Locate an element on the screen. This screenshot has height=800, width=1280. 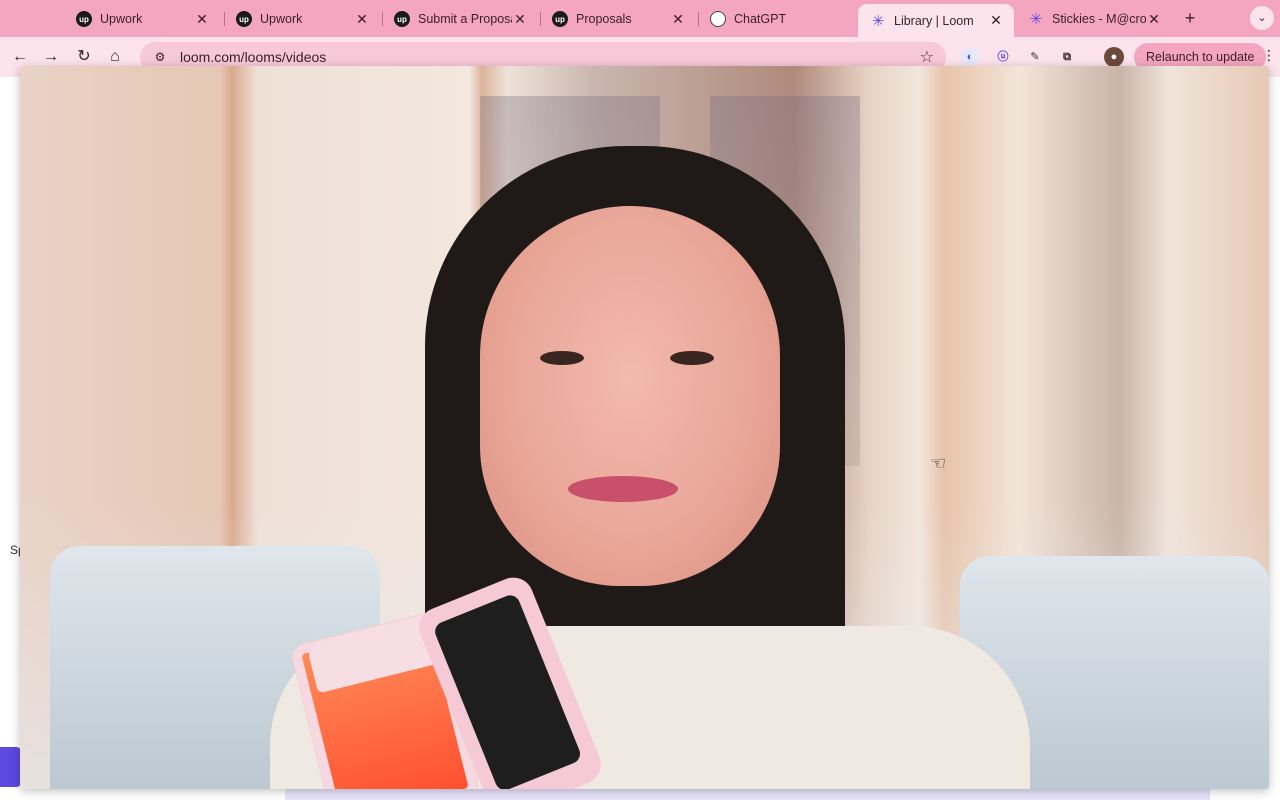
extension-edge-icon: ◐ is located at coordinates (970, 57).